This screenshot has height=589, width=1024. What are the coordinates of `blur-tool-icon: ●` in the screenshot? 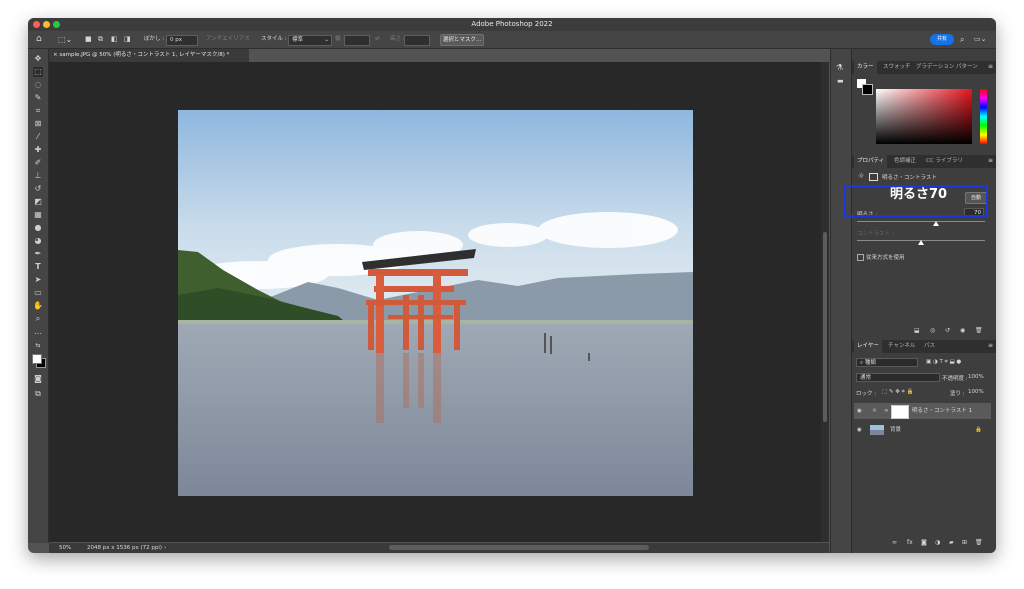 It's located at (38, 228).